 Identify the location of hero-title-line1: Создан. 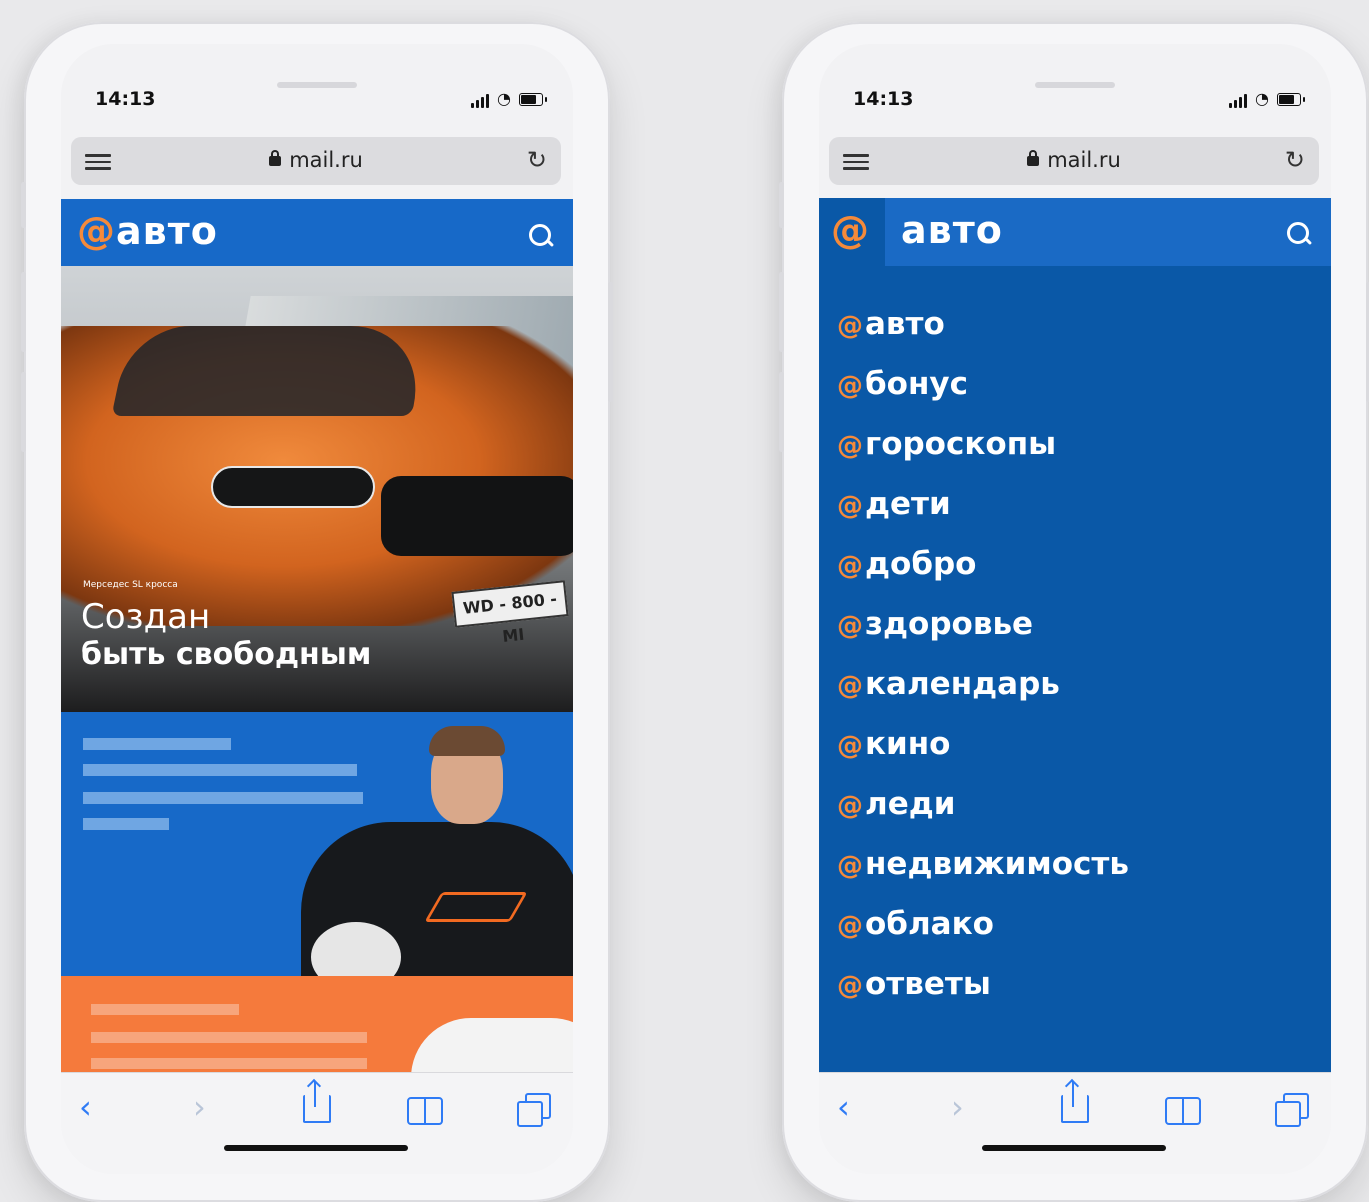
(146, 617).